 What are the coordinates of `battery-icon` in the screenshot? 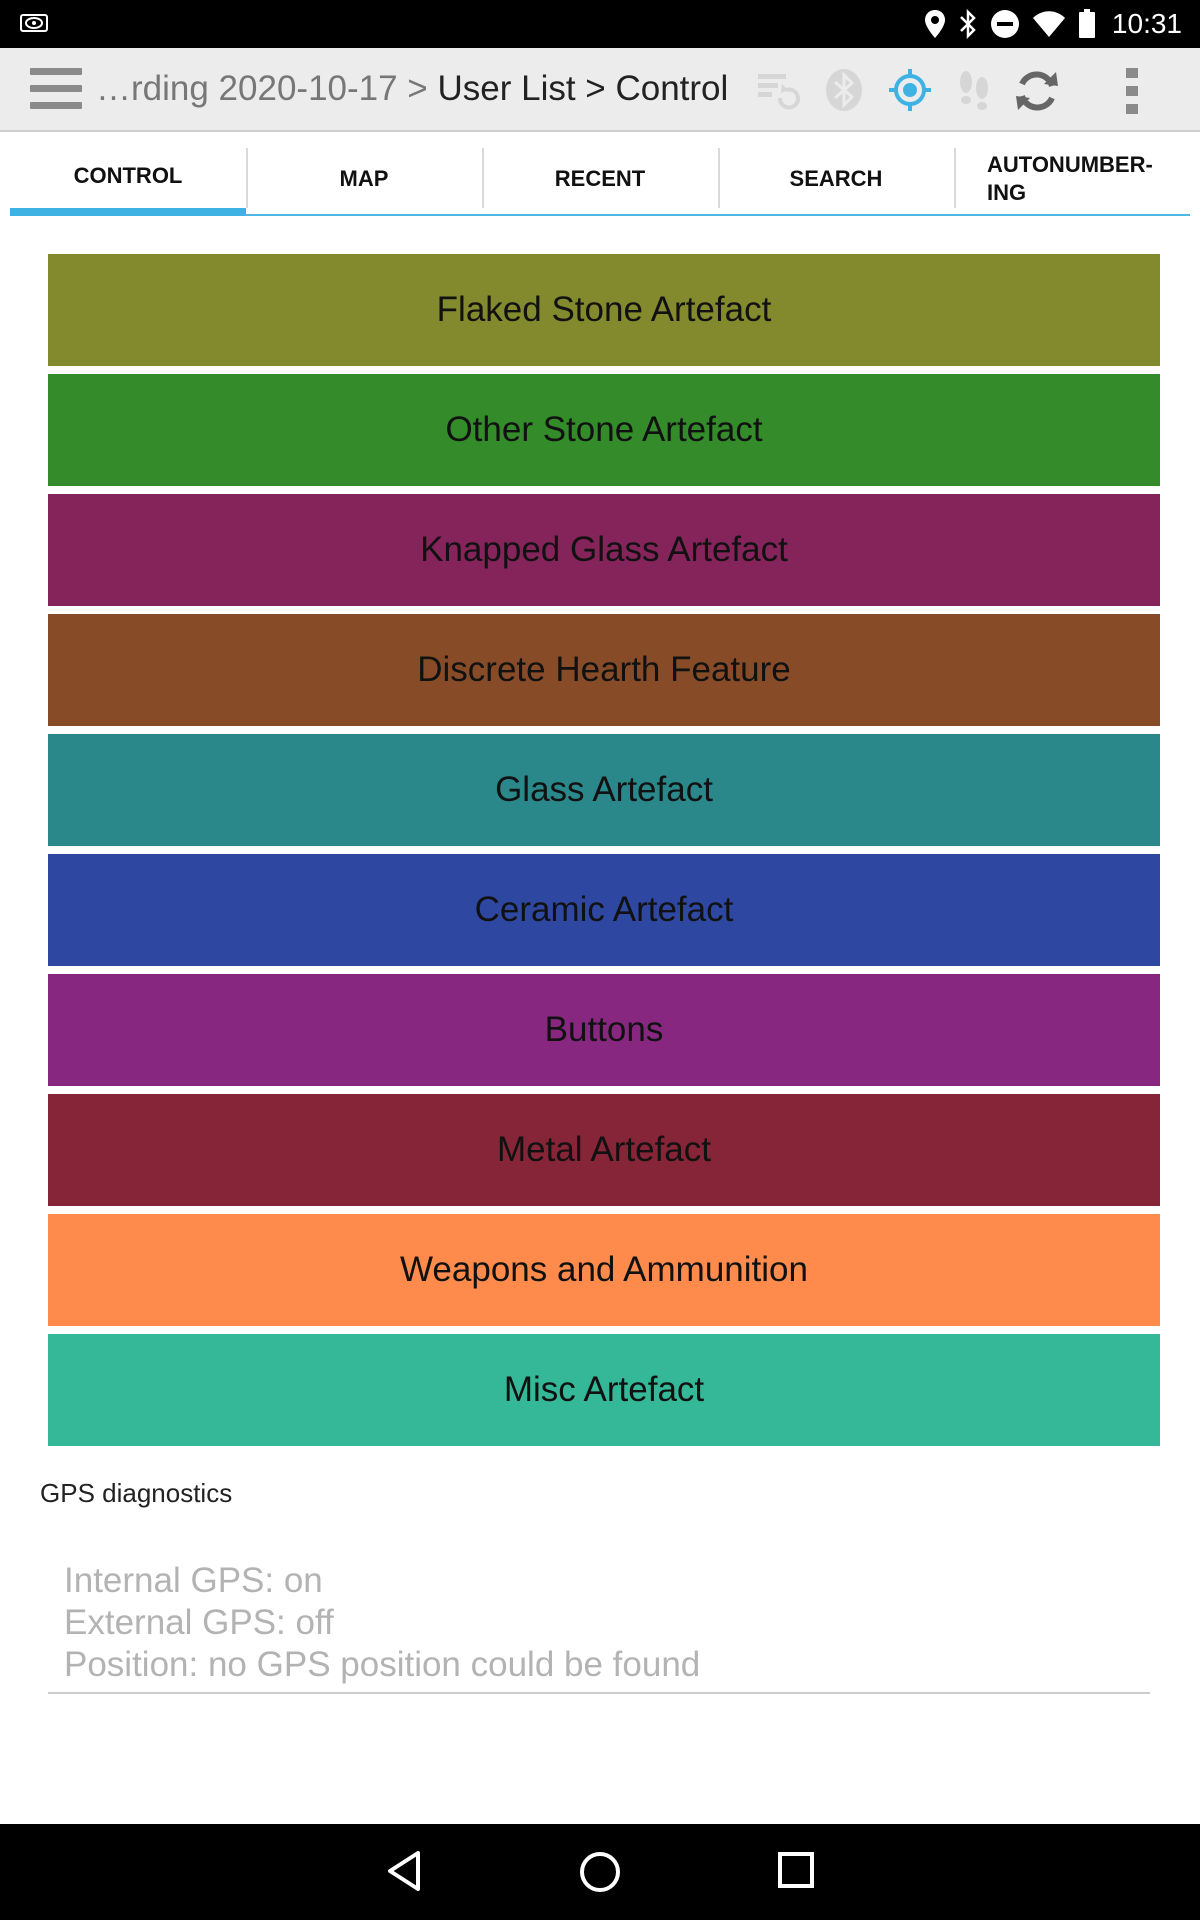 It's located at (1086, 23).